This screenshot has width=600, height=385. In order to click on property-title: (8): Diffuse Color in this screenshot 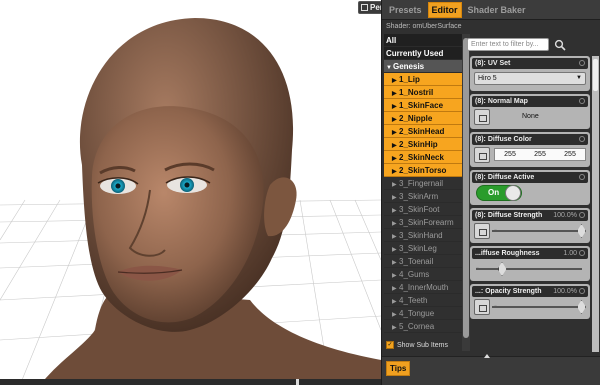, I will do `click(503, 139)`.